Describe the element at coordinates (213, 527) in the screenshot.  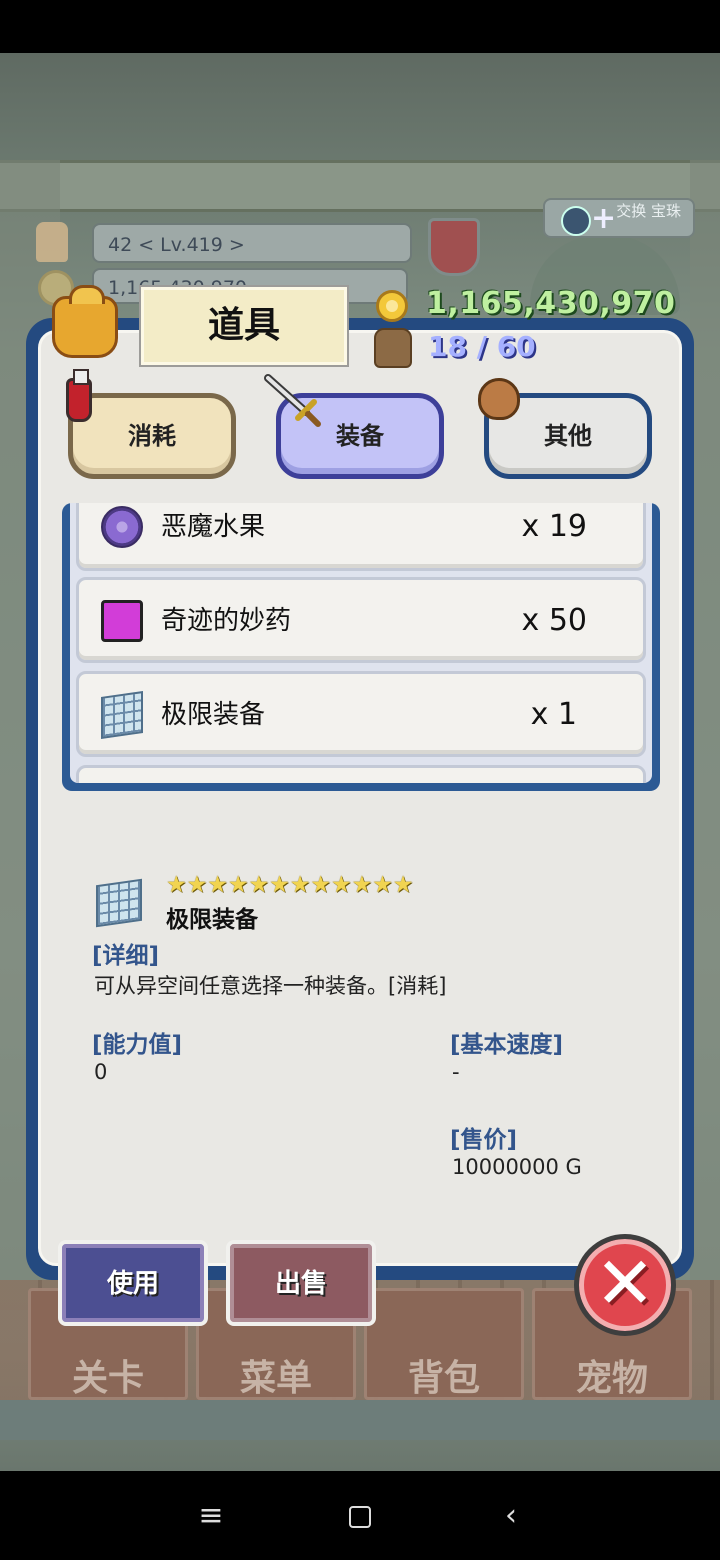
I see `item-name: 恶魔水果` at that location.